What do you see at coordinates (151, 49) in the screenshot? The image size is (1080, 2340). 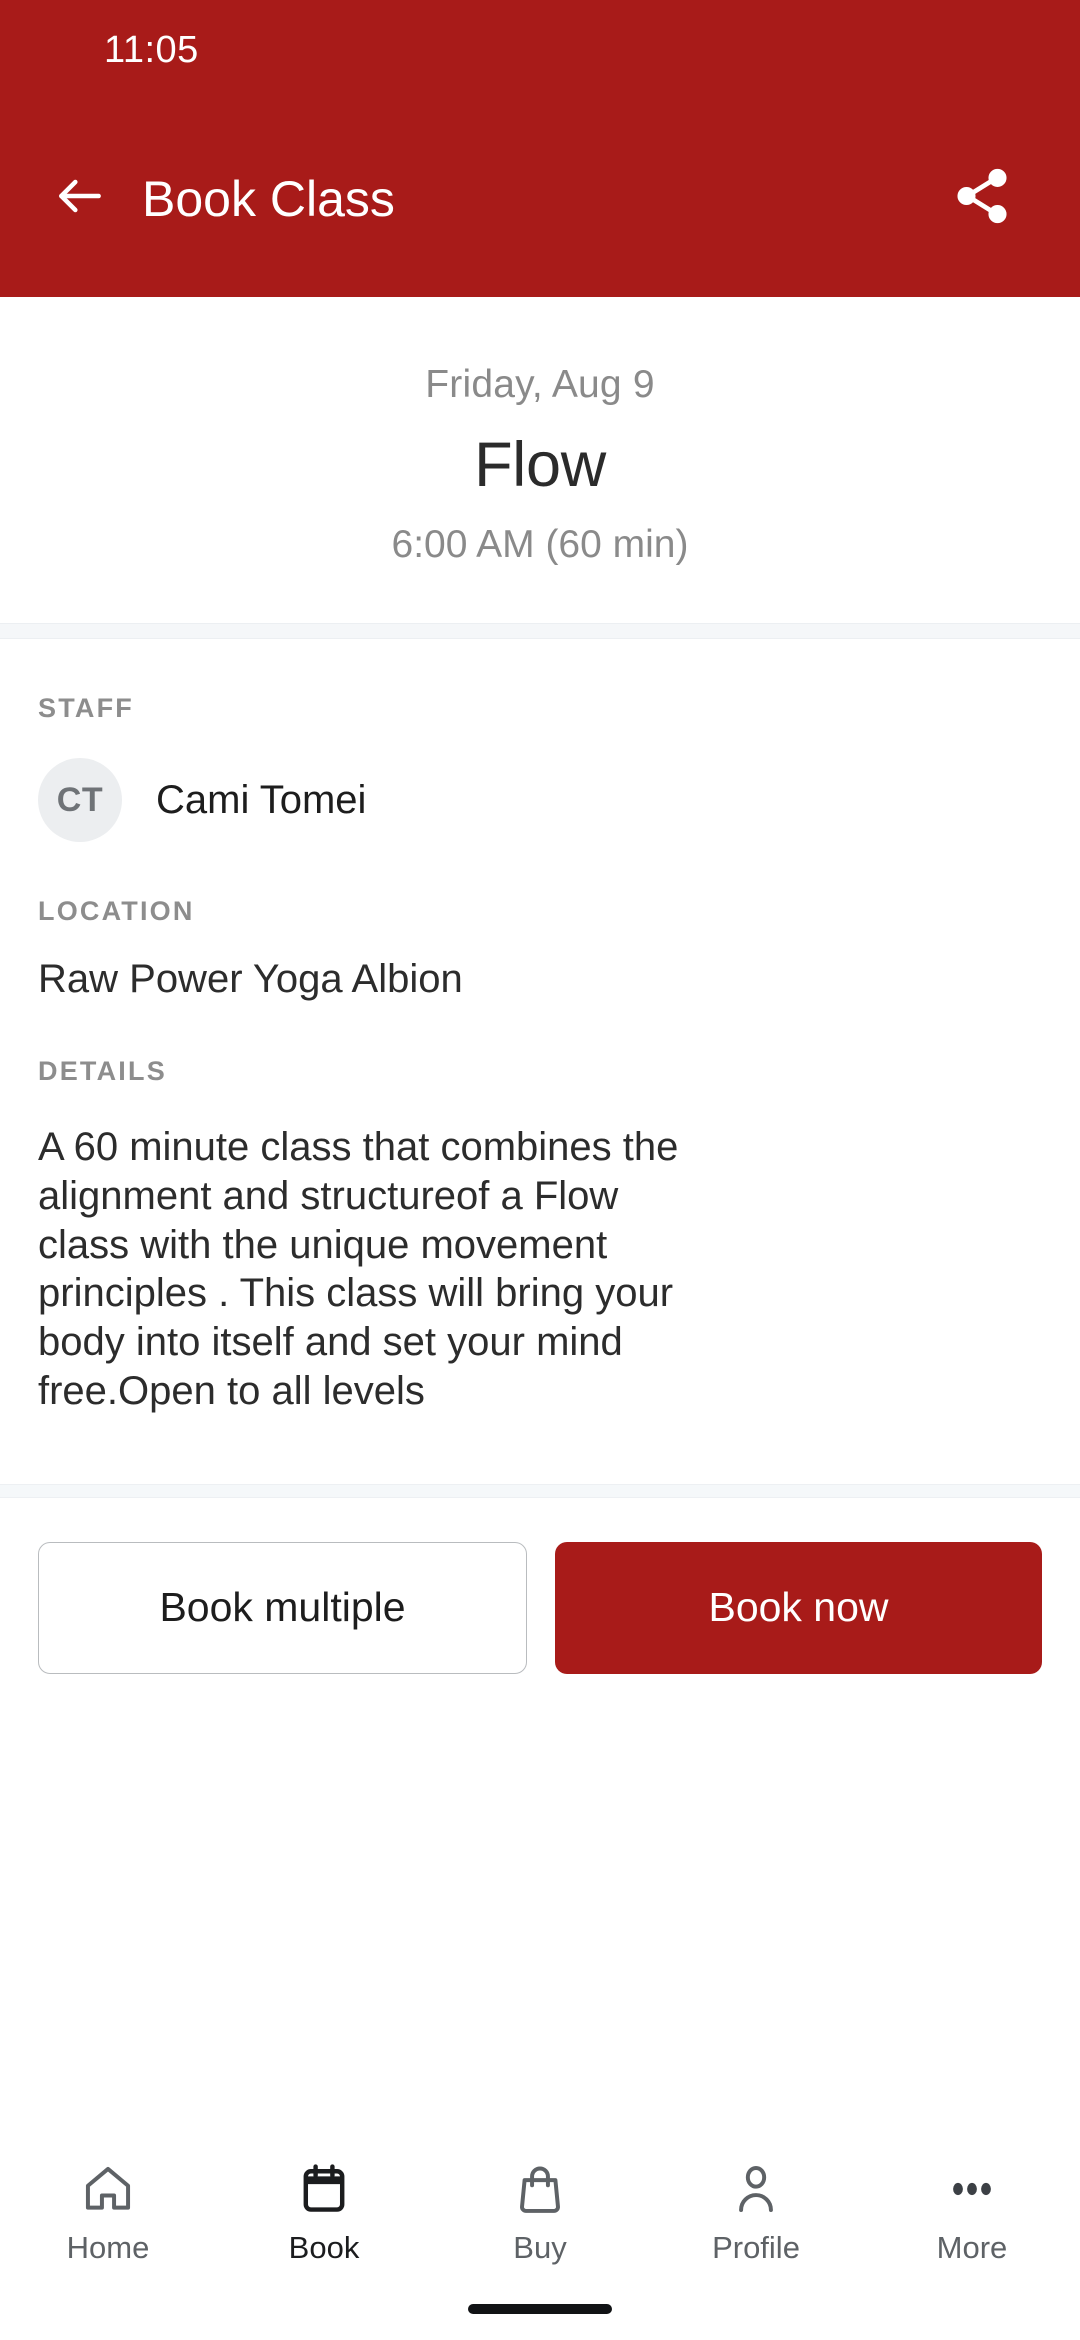 I see `status-bar-clock: 11:05` at bounding box center [151, 49].